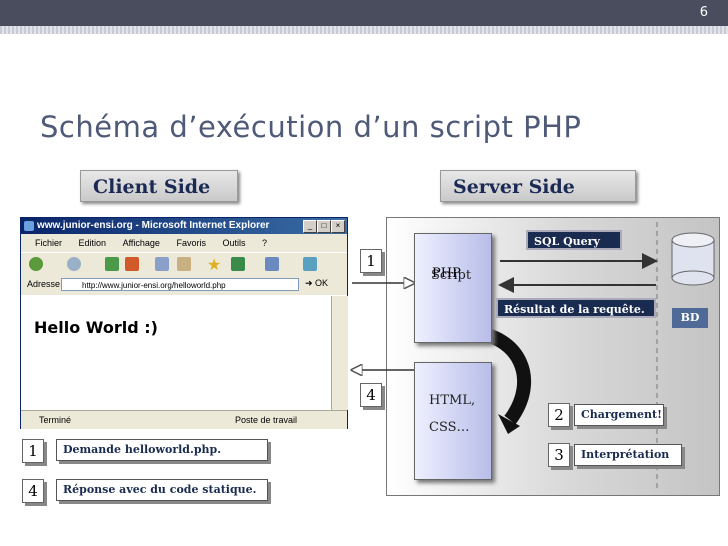 The width and height of the screenshot is (728, 546). I want to click on database-icon, so click(693, 259).